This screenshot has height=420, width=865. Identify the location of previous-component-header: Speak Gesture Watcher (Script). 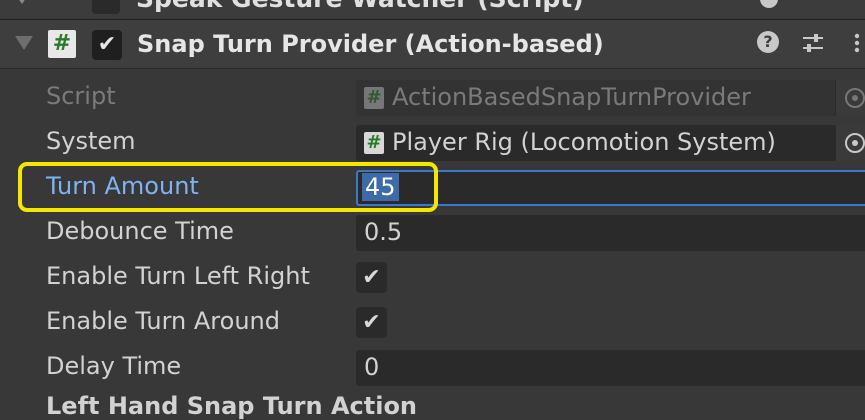
(432, 9).